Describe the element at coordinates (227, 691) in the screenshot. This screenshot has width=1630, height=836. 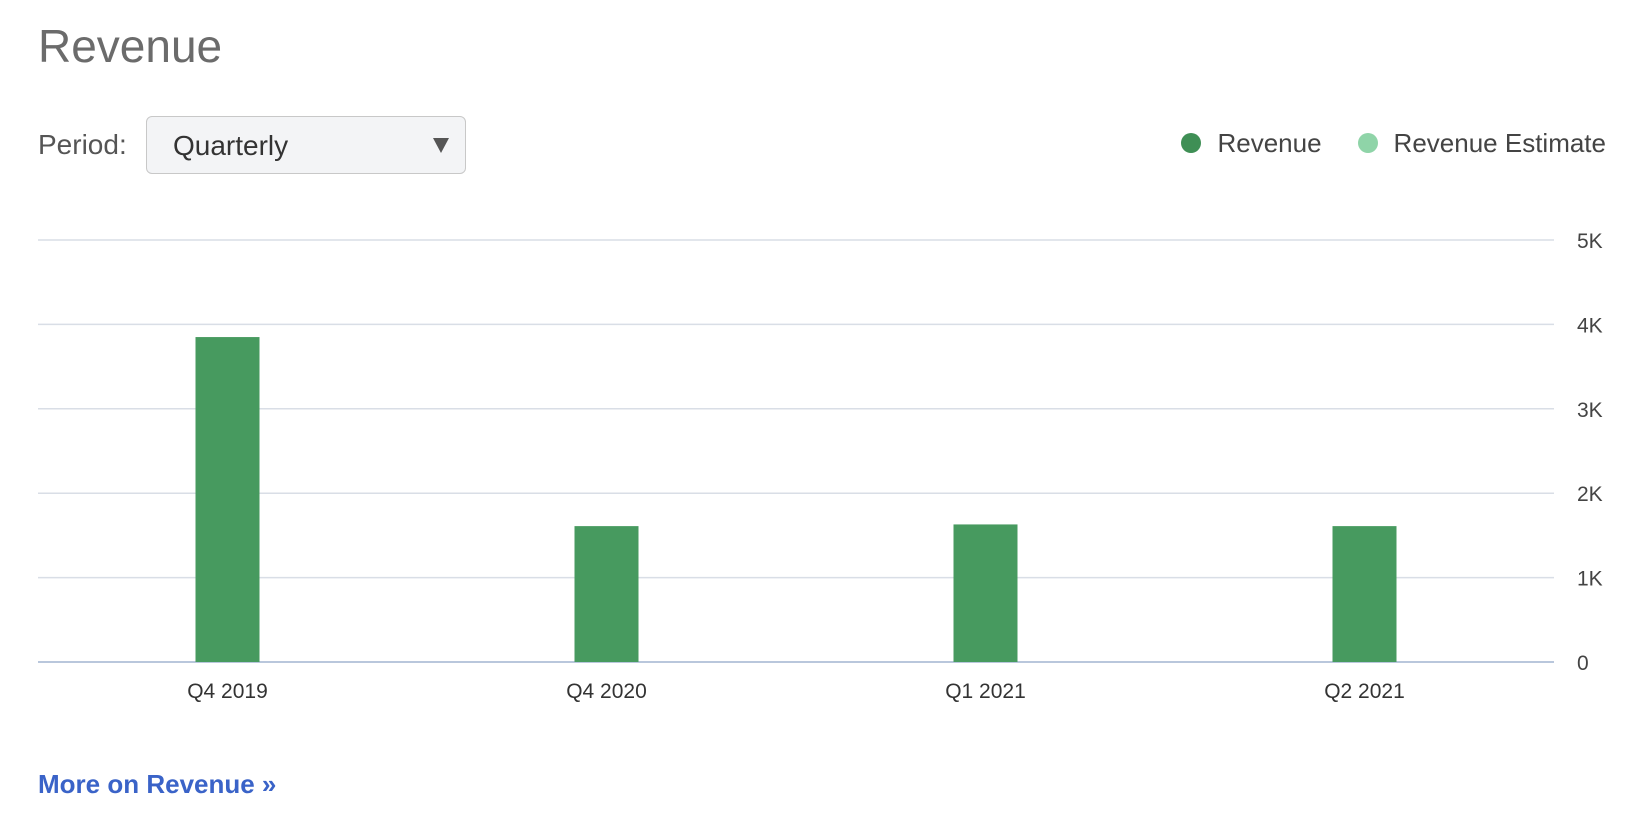
I see `x-tick-label: Q4 2019` at that location.